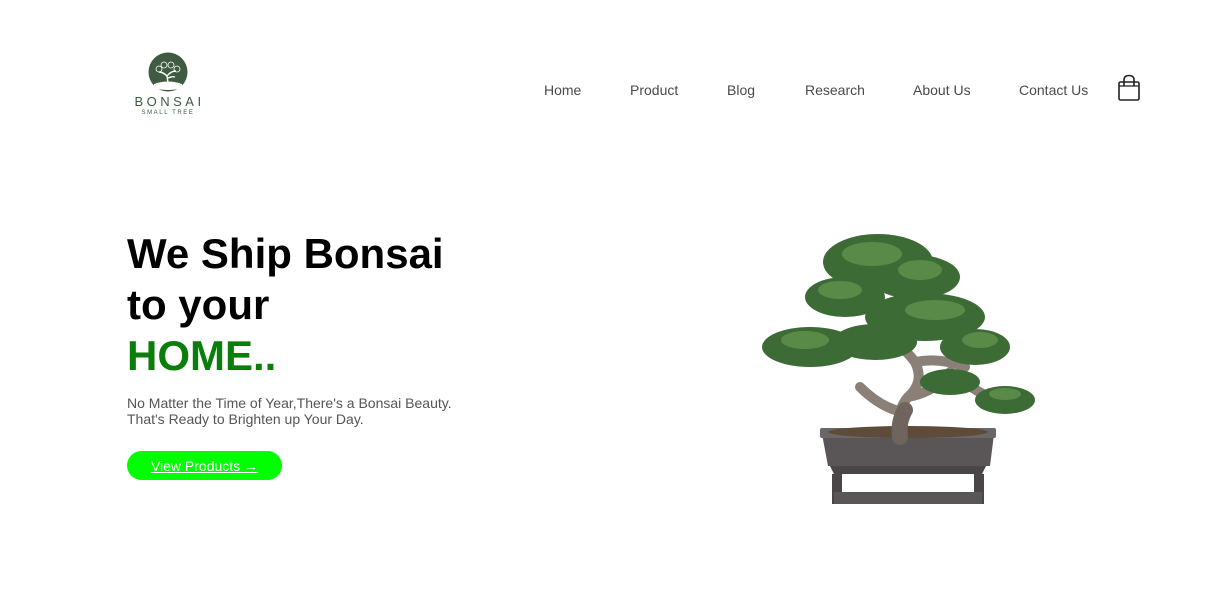 The width and height of the screenshot is (1219, 606). I want to click on brand-tagline: SMALL TREE, so click(168, 113).